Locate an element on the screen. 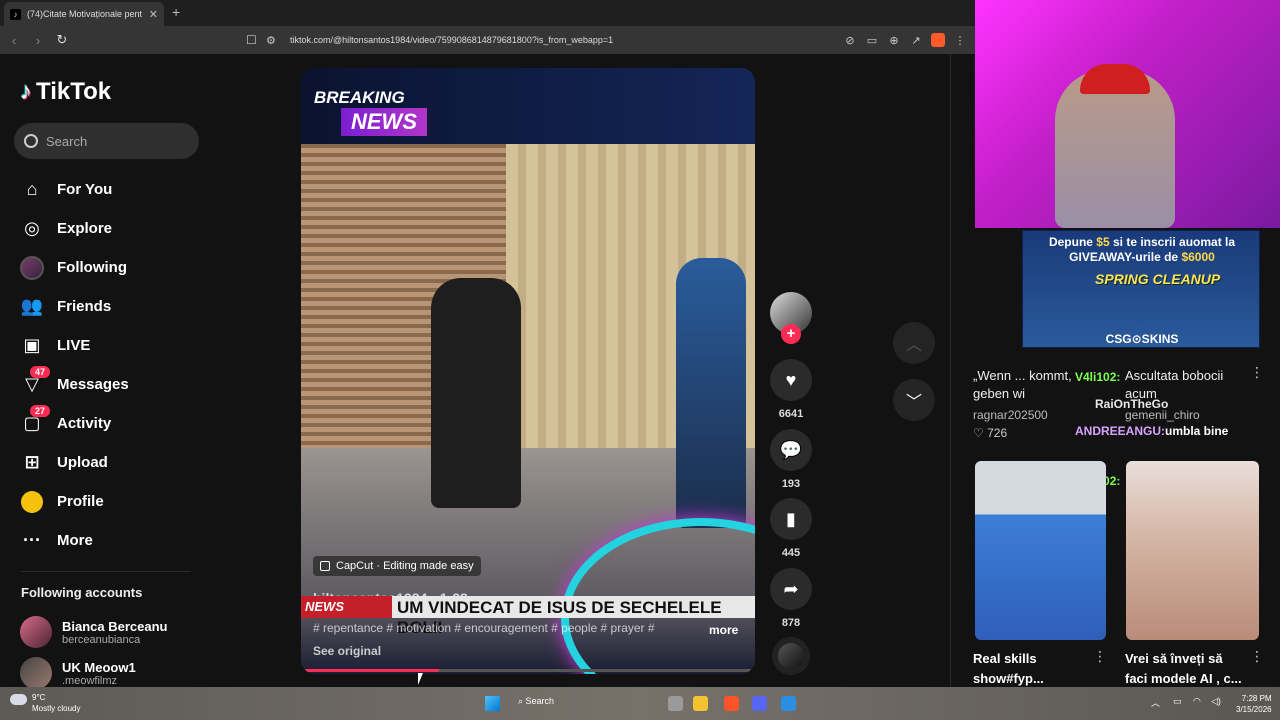 This screenshot has width=1280, height=720. chat-message: umbla bine is located at coordinates (1197, 431).